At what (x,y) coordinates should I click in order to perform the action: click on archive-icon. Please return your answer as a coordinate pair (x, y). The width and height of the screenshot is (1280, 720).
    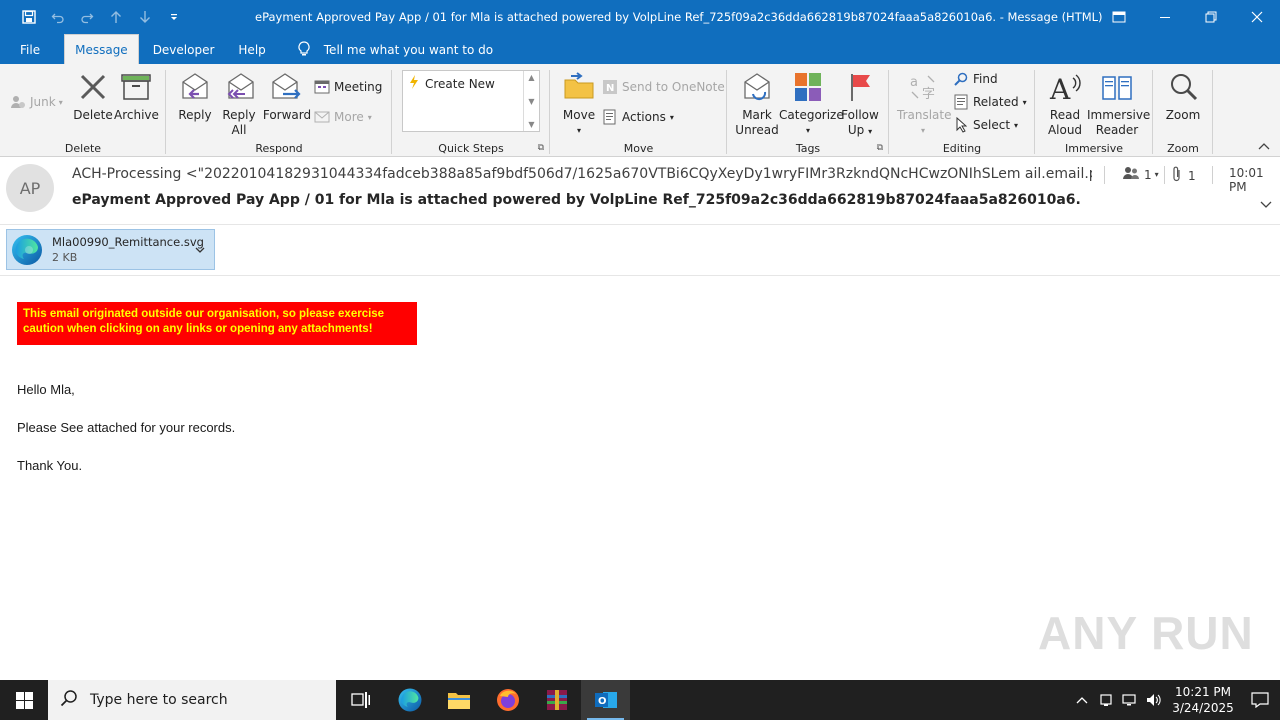
    Looking at the image, I should click on (136, 87).